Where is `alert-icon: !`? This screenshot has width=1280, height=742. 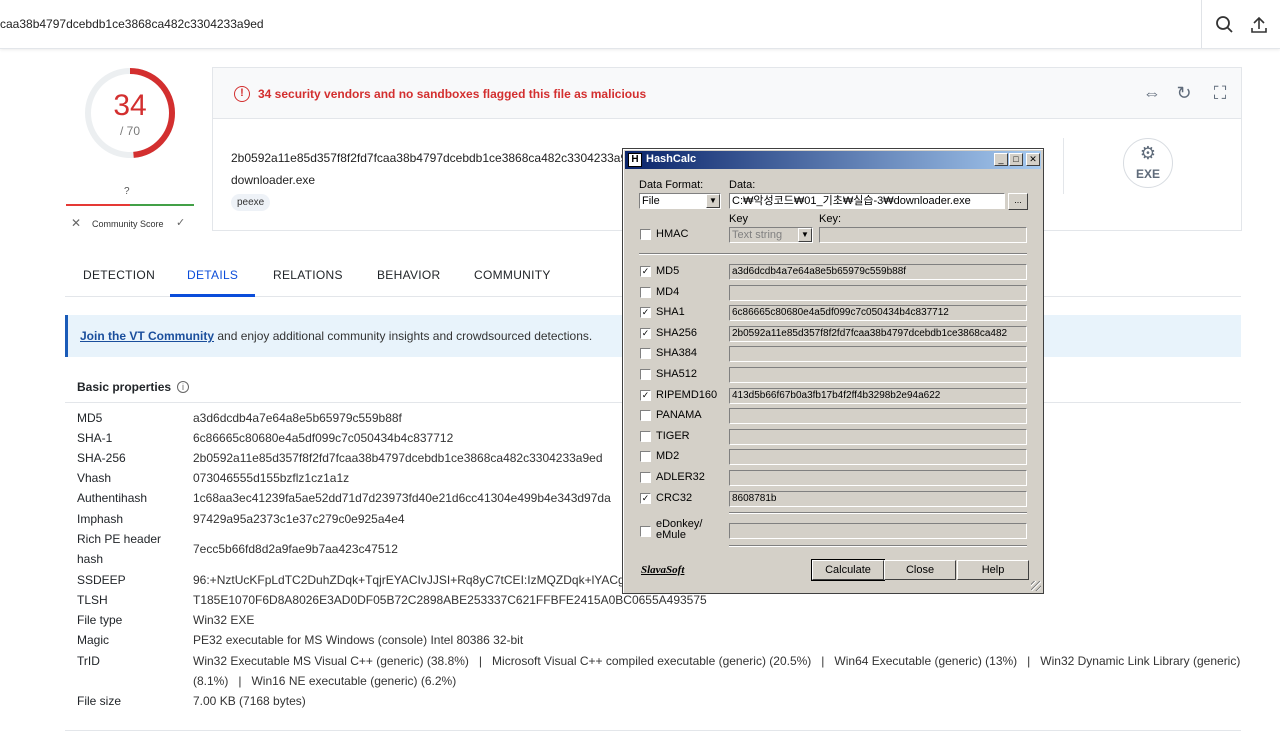 alert-icon: ! is located at coordinates (242, 94).